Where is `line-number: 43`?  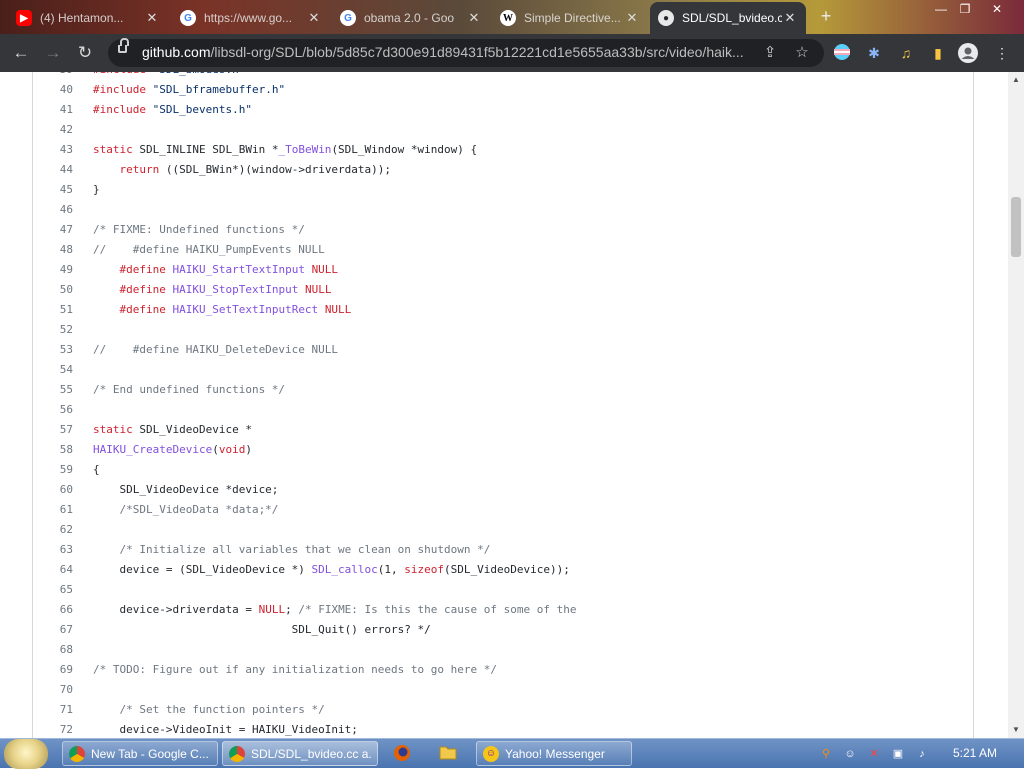 line-number: 43 is located at coordinates (53, 150).